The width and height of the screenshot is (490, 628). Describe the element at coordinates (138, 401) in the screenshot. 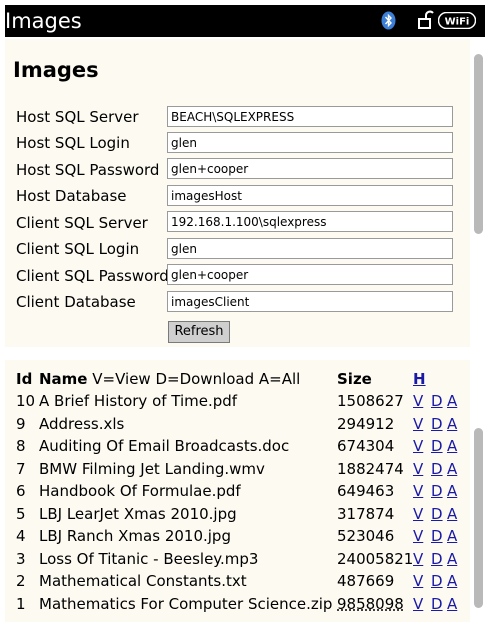

I see `row-name: A Brief History of Time.pdf` at that location.